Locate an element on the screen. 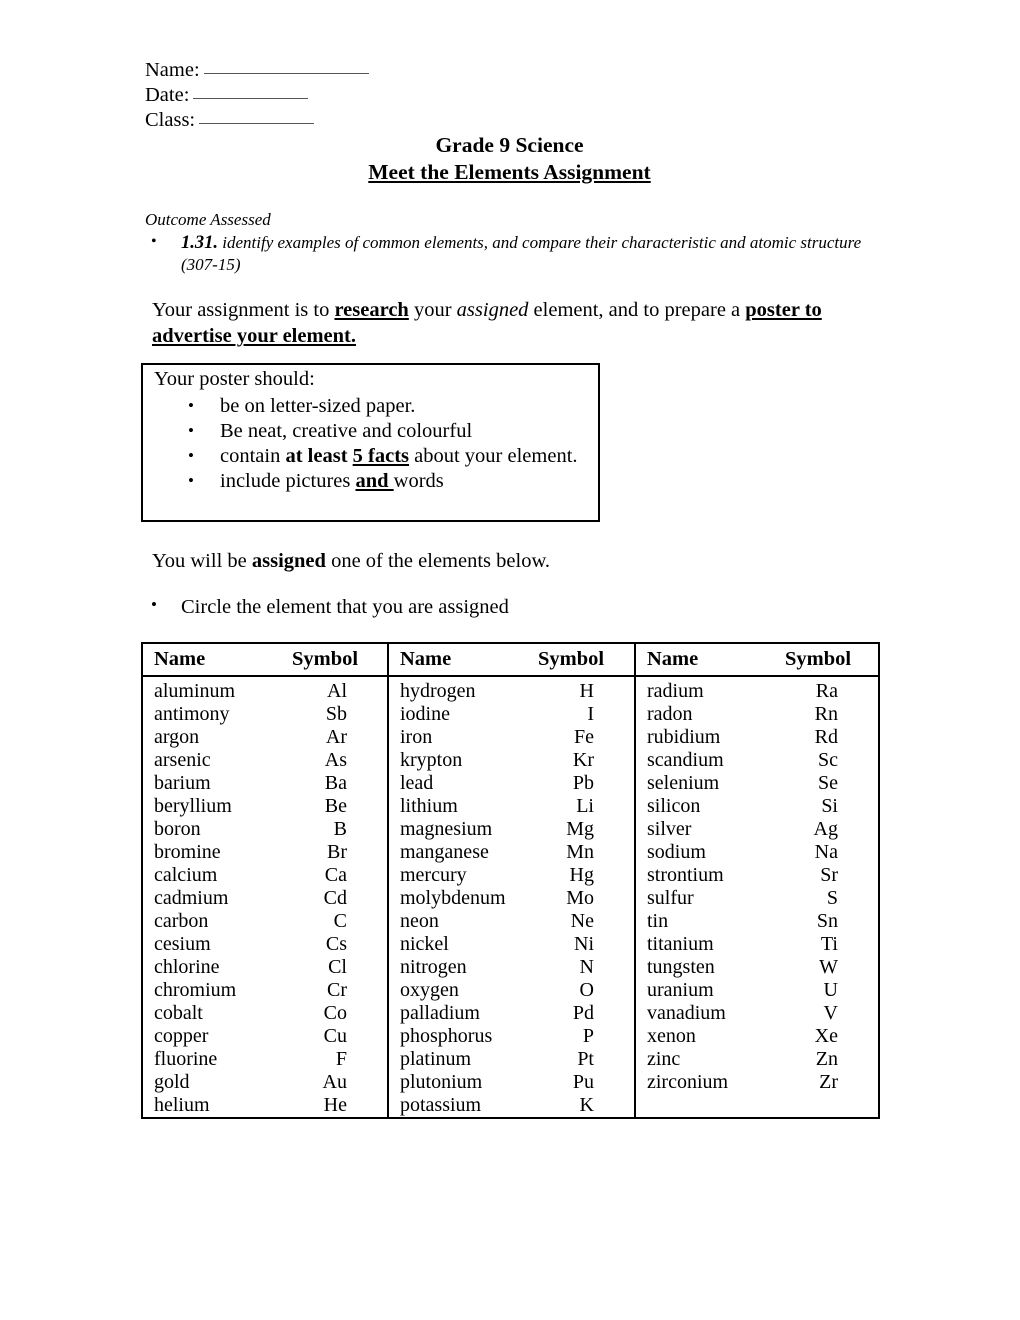 The image size is (1020, 1320). element-name-cell: titanium is located at coordinates (709, 944).